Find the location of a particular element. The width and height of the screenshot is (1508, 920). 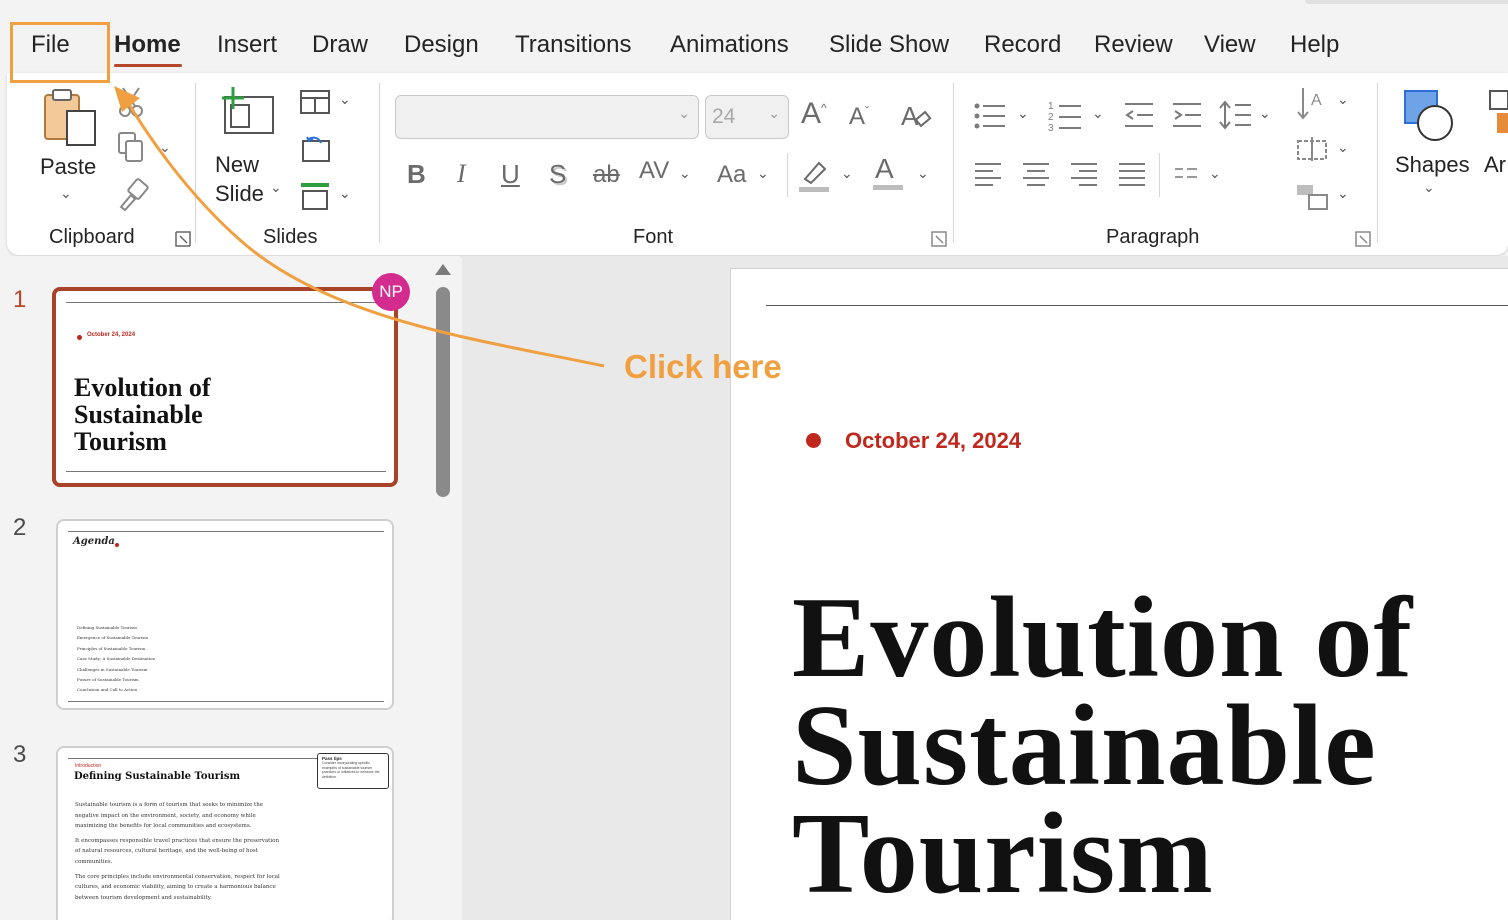

paragraph-dialog-launcher-icon is located at coordinates (1363, 239).